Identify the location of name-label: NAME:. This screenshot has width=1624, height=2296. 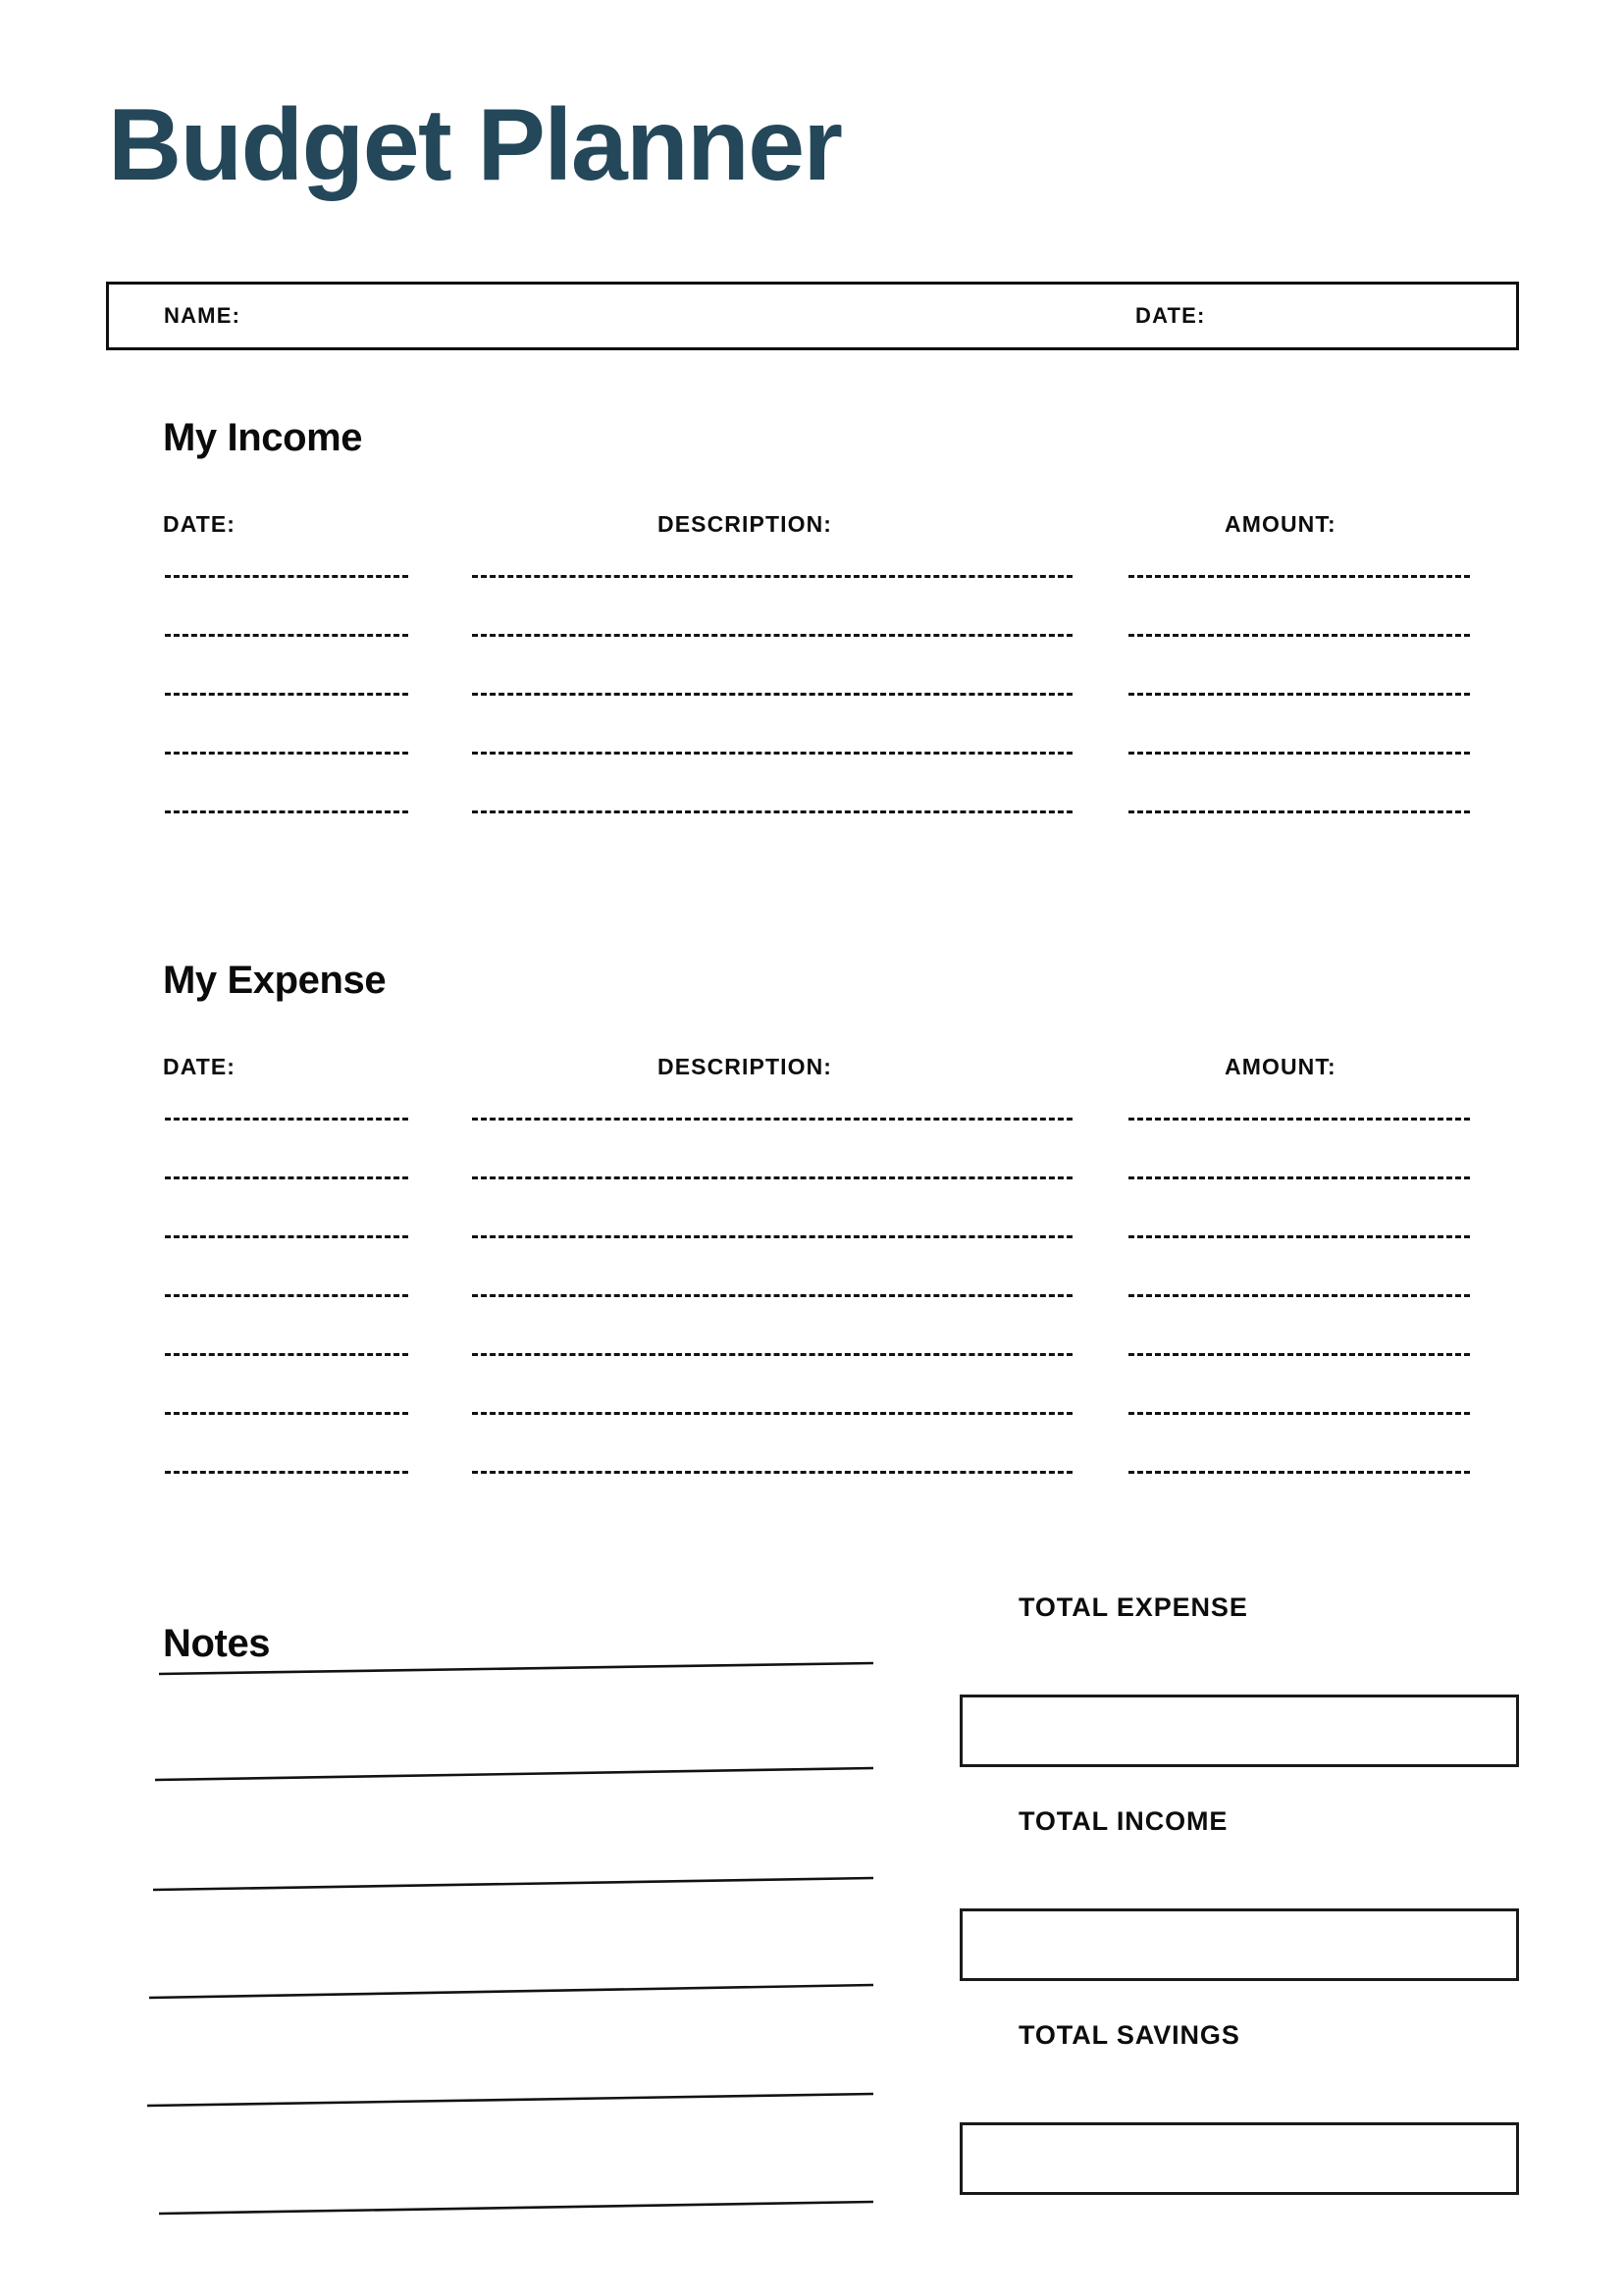
(202, 315).